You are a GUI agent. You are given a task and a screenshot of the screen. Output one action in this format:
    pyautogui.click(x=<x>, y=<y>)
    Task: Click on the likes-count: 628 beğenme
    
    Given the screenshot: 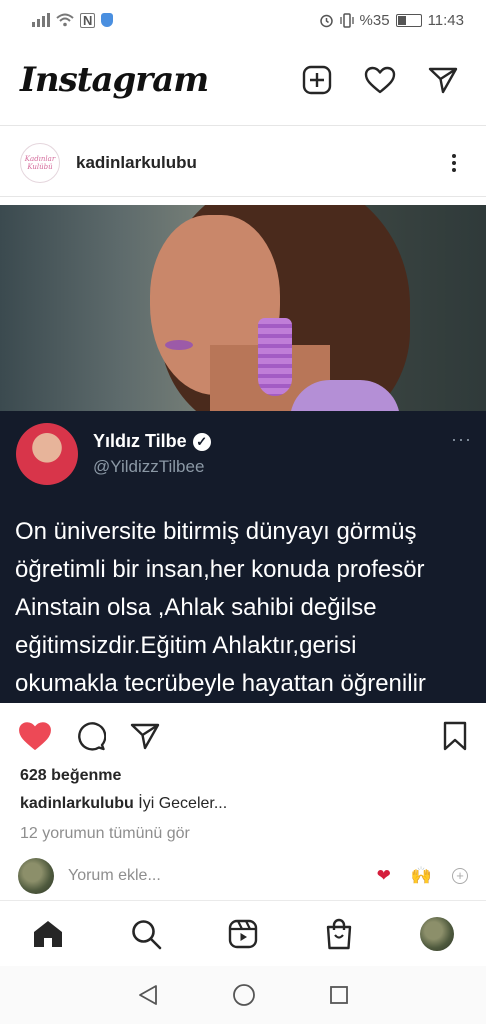 What is the action you would take?
    pyautogui.click(x=70, y=776)
    